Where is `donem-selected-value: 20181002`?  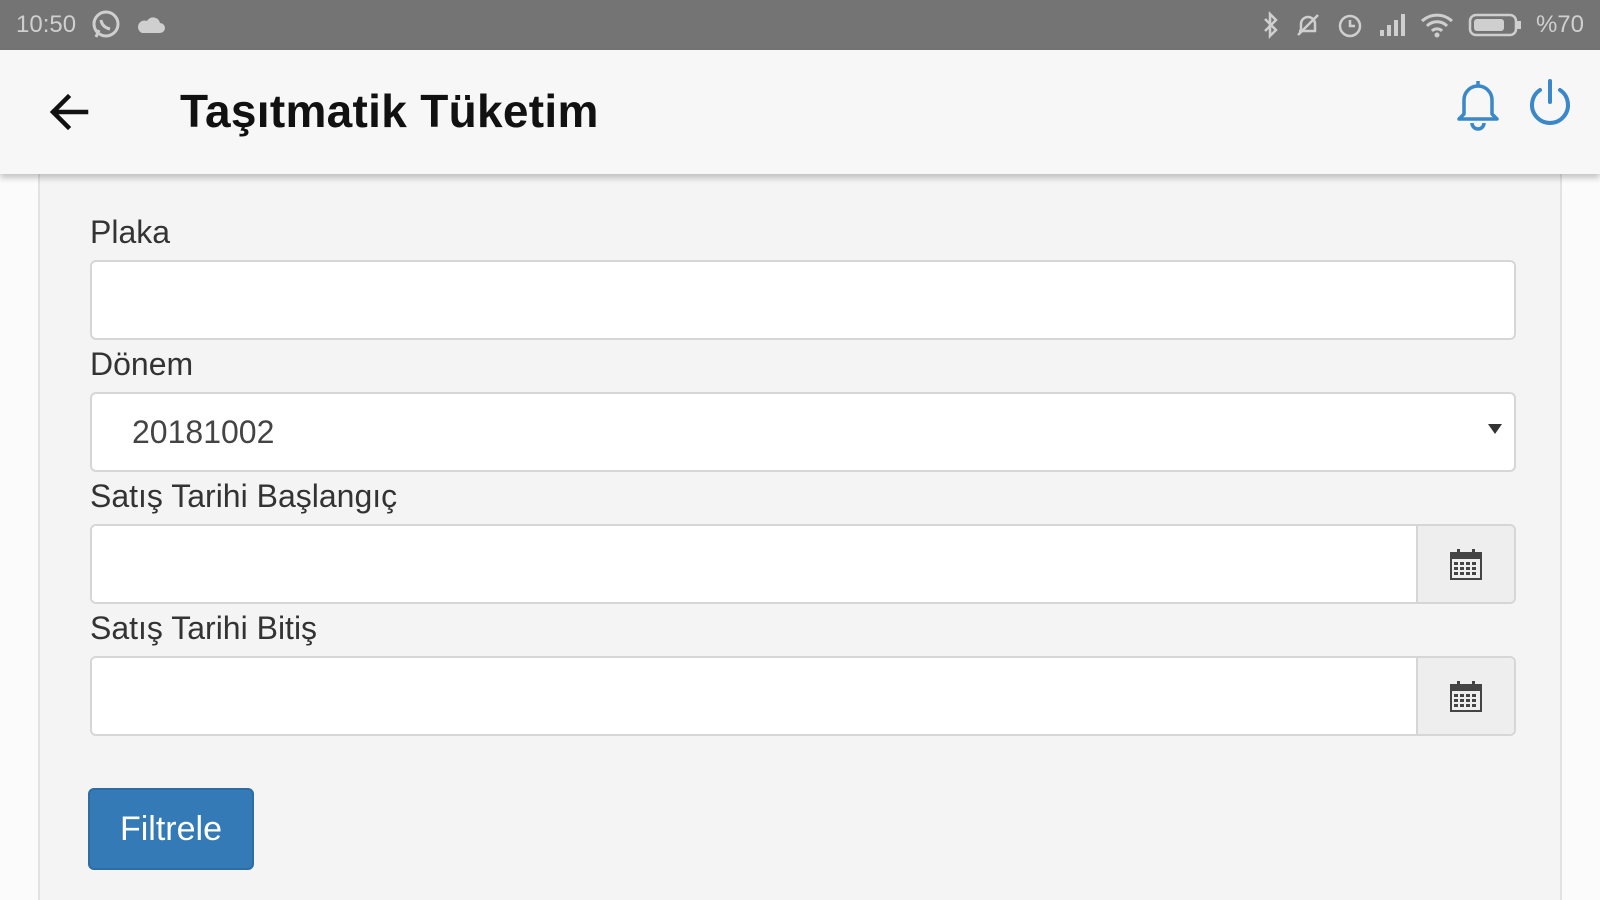 donem-selected-value: 20181002 is located at coordinates (203, 432).